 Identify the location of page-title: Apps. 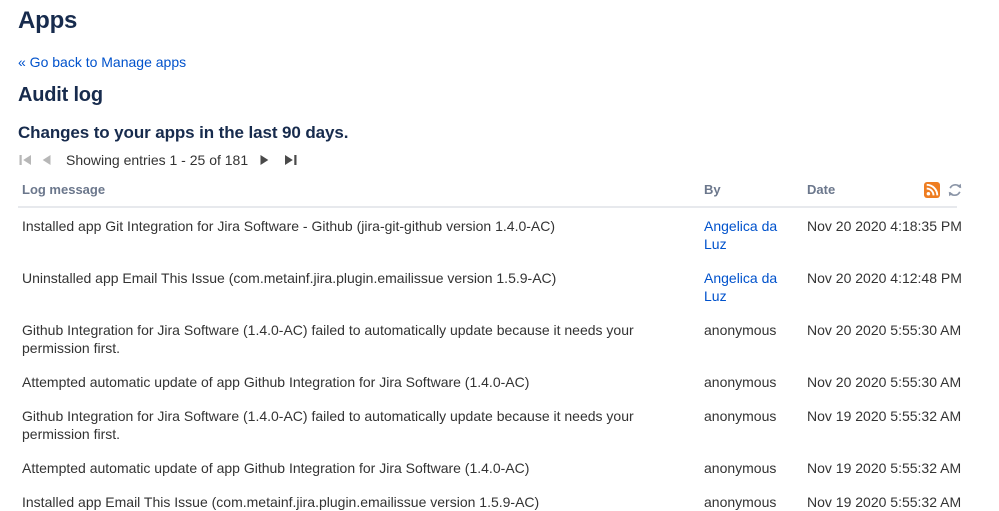
(48, 20).